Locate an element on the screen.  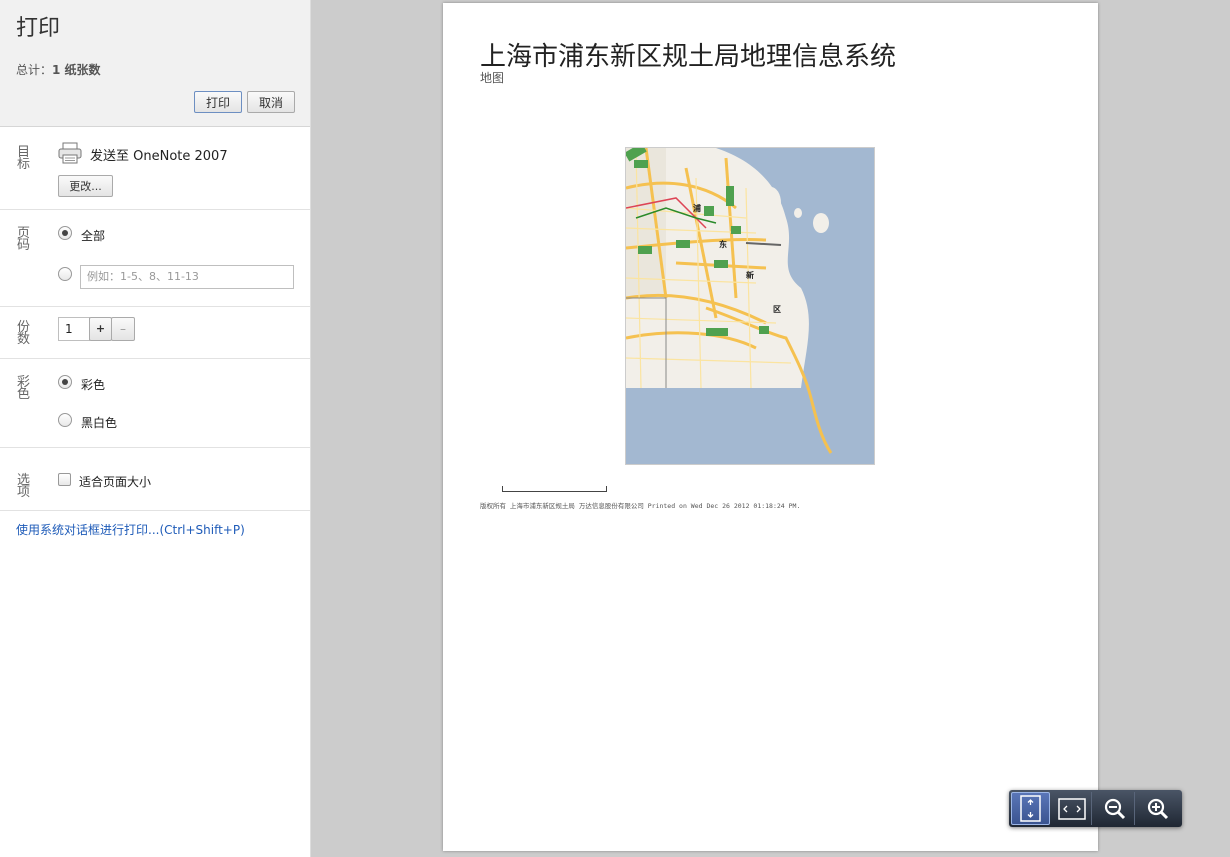
document-subtitle: 地图 is located at coordinates (492, 78).